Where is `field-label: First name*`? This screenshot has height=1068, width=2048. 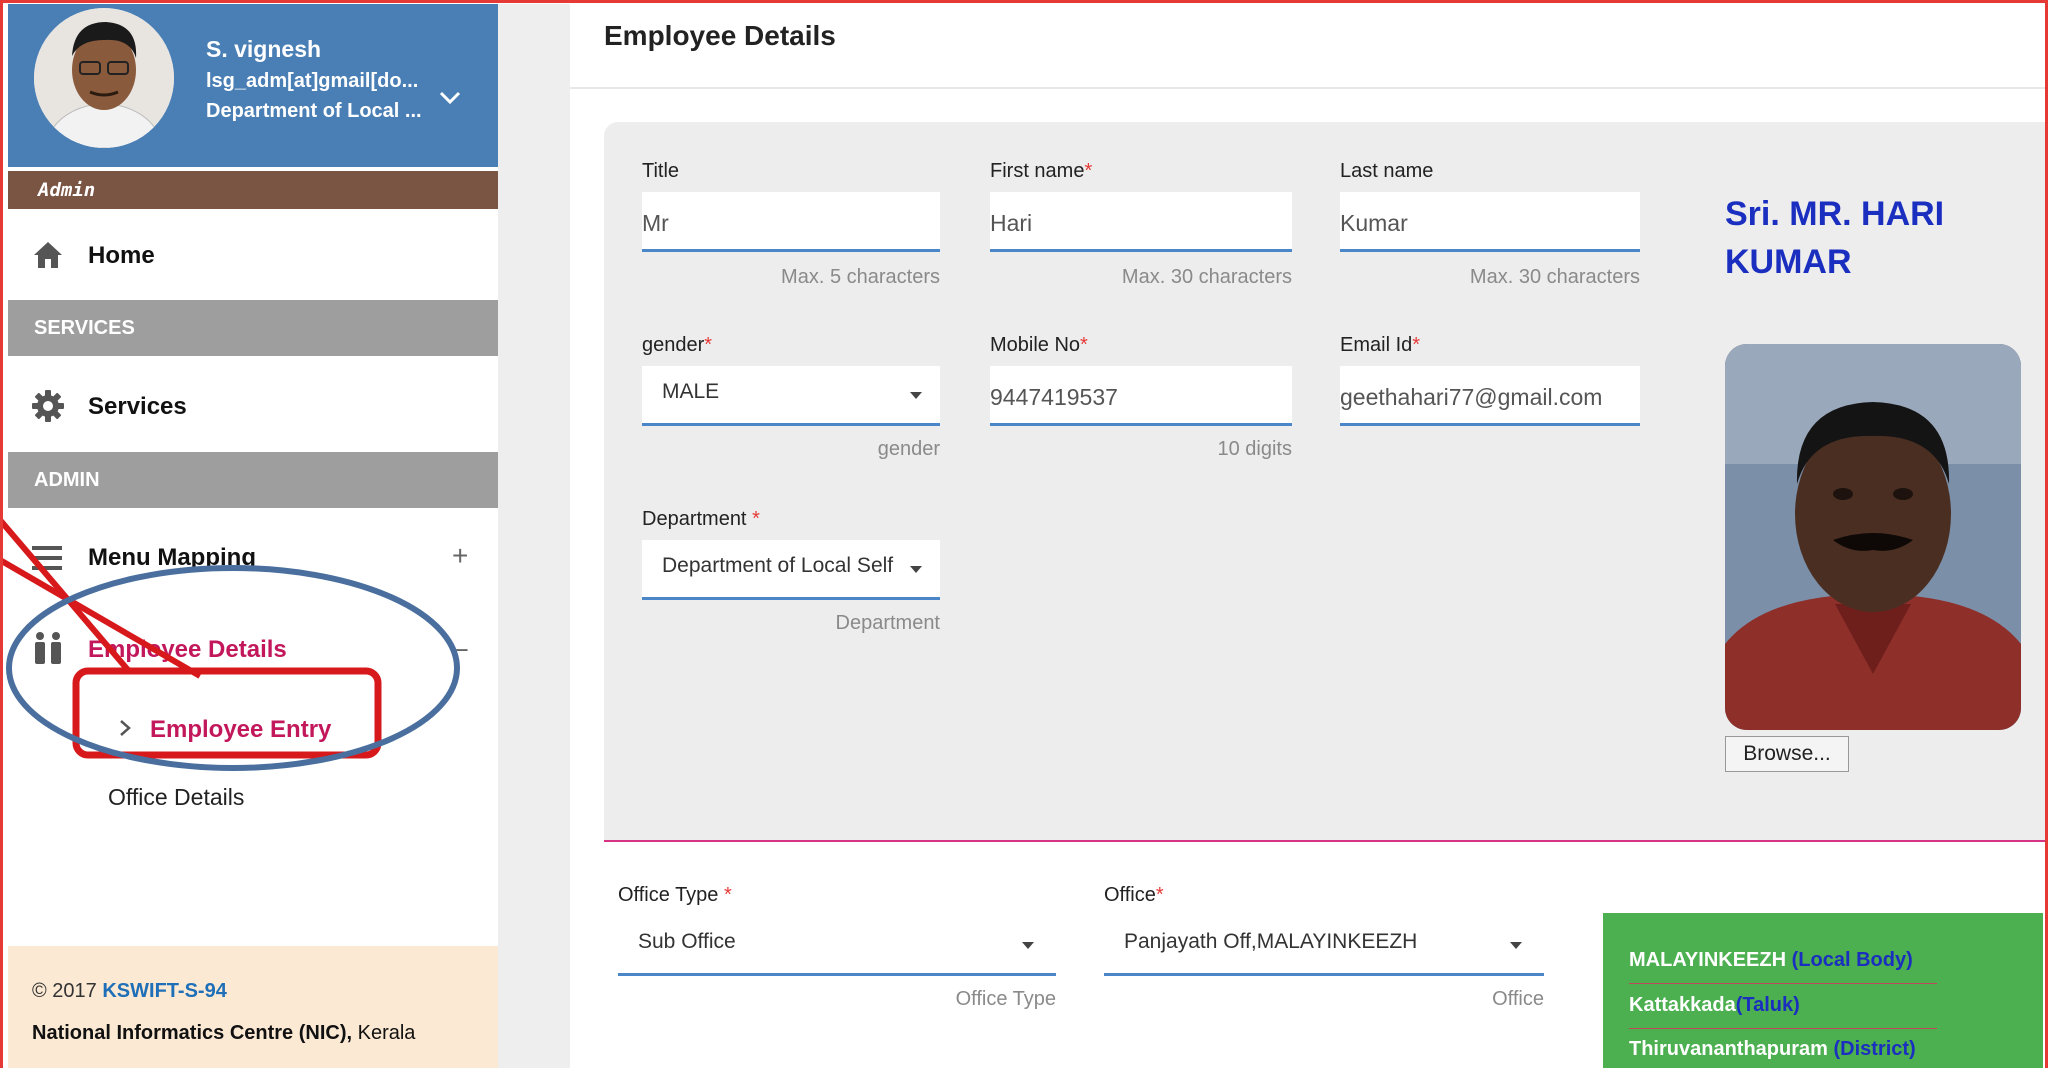
field-label: First name* is located at coordinates (1041, 171).